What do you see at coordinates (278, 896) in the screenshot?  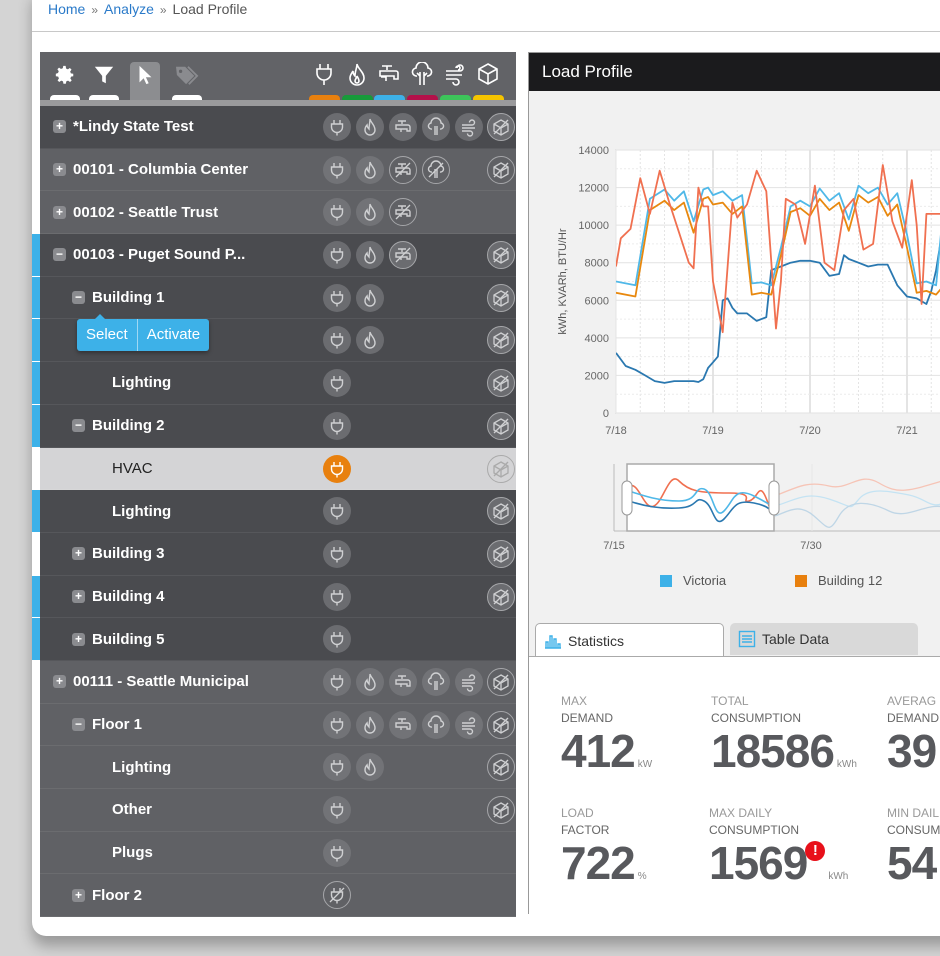 I see `tree-row: + Floor 2` at bounding box center [278, 896].